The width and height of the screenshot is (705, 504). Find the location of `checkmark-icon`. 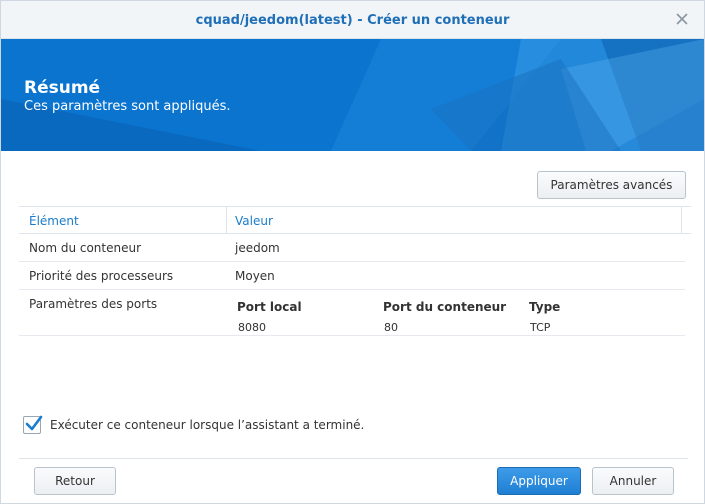

checkmark-icon is located at coordinates (34, 423).